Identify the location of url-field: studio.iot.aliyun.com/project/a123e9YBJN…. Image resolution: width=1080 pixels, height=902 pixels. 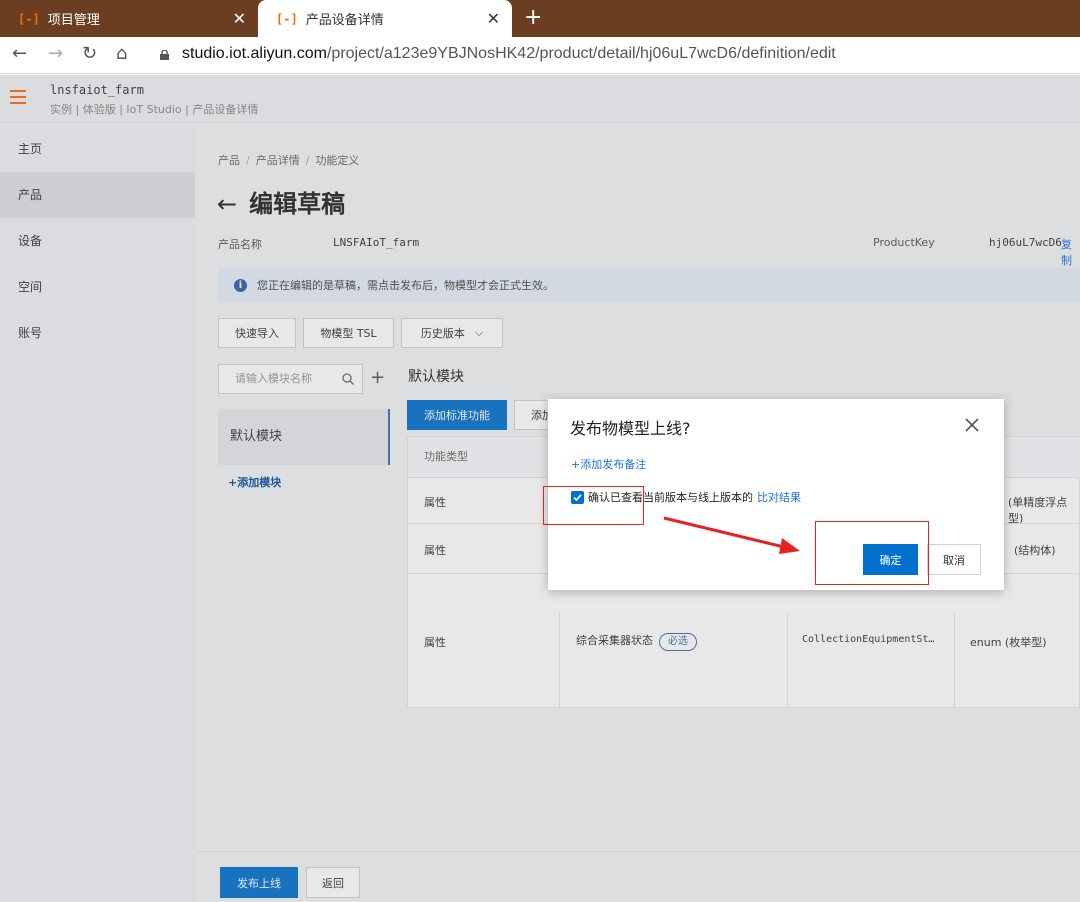
(509, 54).